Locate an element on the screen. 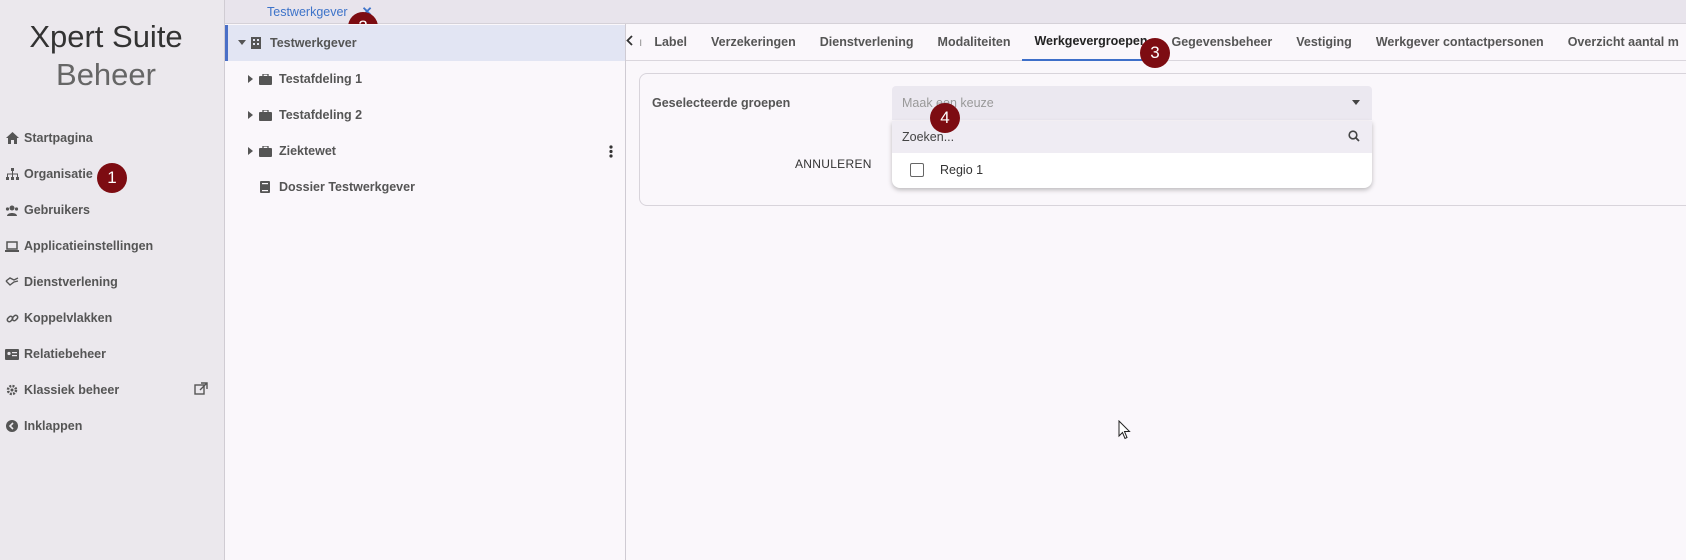  nav-item-gebruikers: Gebruikers is located at coordinates (112, 210).